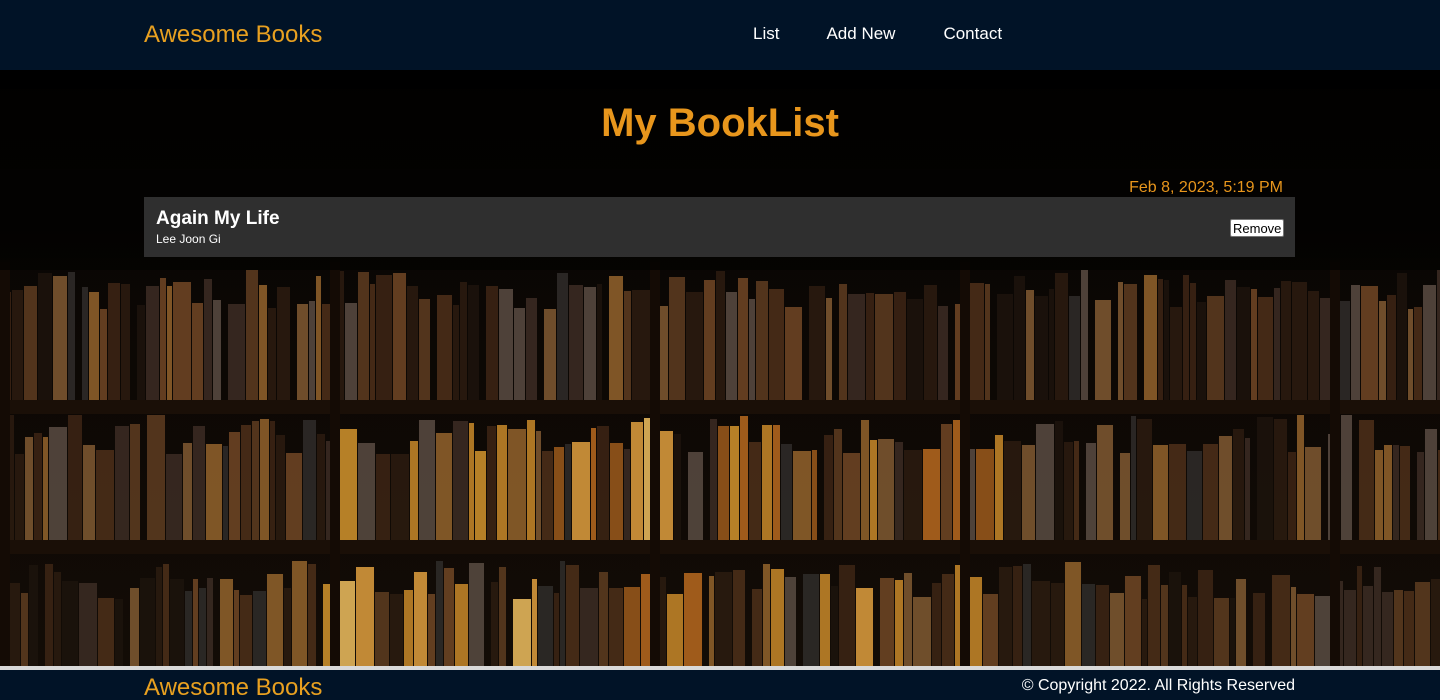 The image size is (1440, 700). I want to click on remove-book-button: Remove, so click(1257, 228).